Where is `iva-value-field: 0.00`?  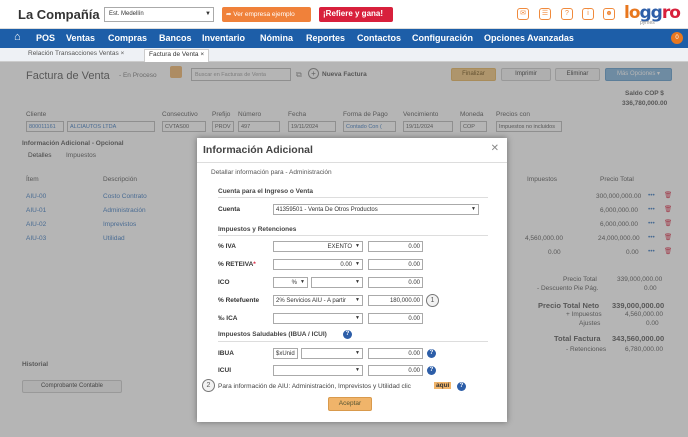
iva-value-field: 0.00 is located at coordinates (395, 246).